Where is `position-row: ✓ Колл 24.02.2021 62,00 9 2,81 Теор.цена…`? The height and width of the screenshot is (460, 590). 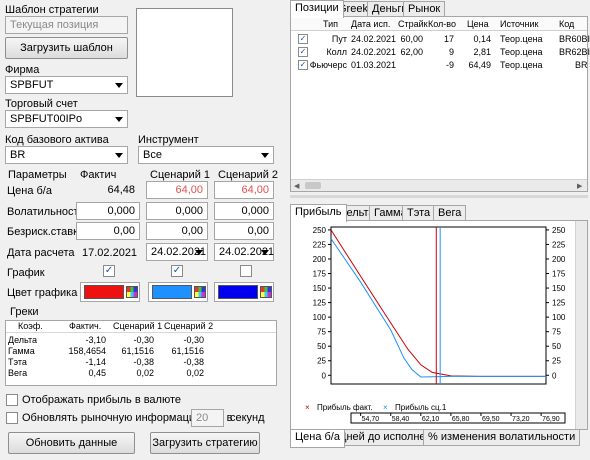 position-row: ✓ Колл 24.02.2021 62,00 9 2,81 Теор.цена… is located at coordinates (440, 52).